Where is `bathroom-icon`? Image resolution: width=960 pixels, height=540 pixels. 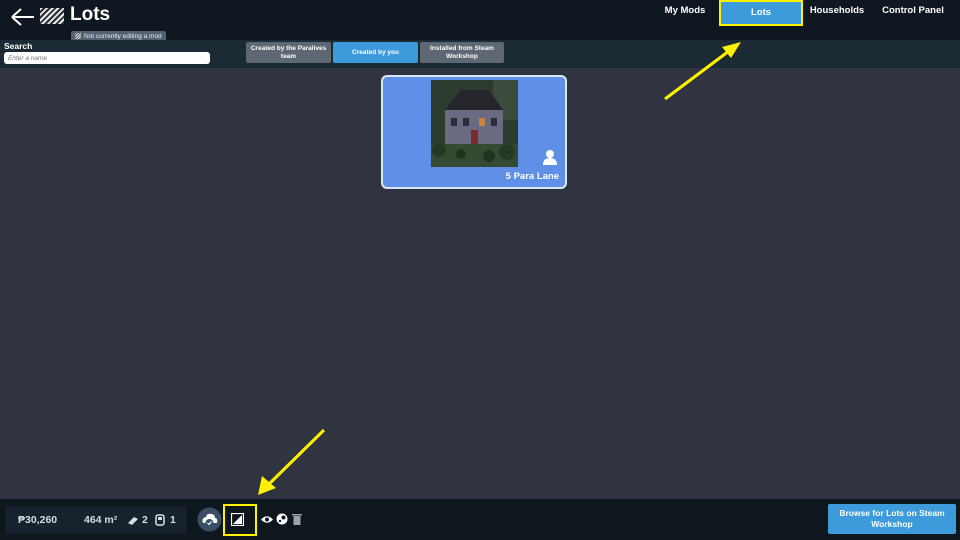 bathroom-icon is located at coordinates (133, 521).